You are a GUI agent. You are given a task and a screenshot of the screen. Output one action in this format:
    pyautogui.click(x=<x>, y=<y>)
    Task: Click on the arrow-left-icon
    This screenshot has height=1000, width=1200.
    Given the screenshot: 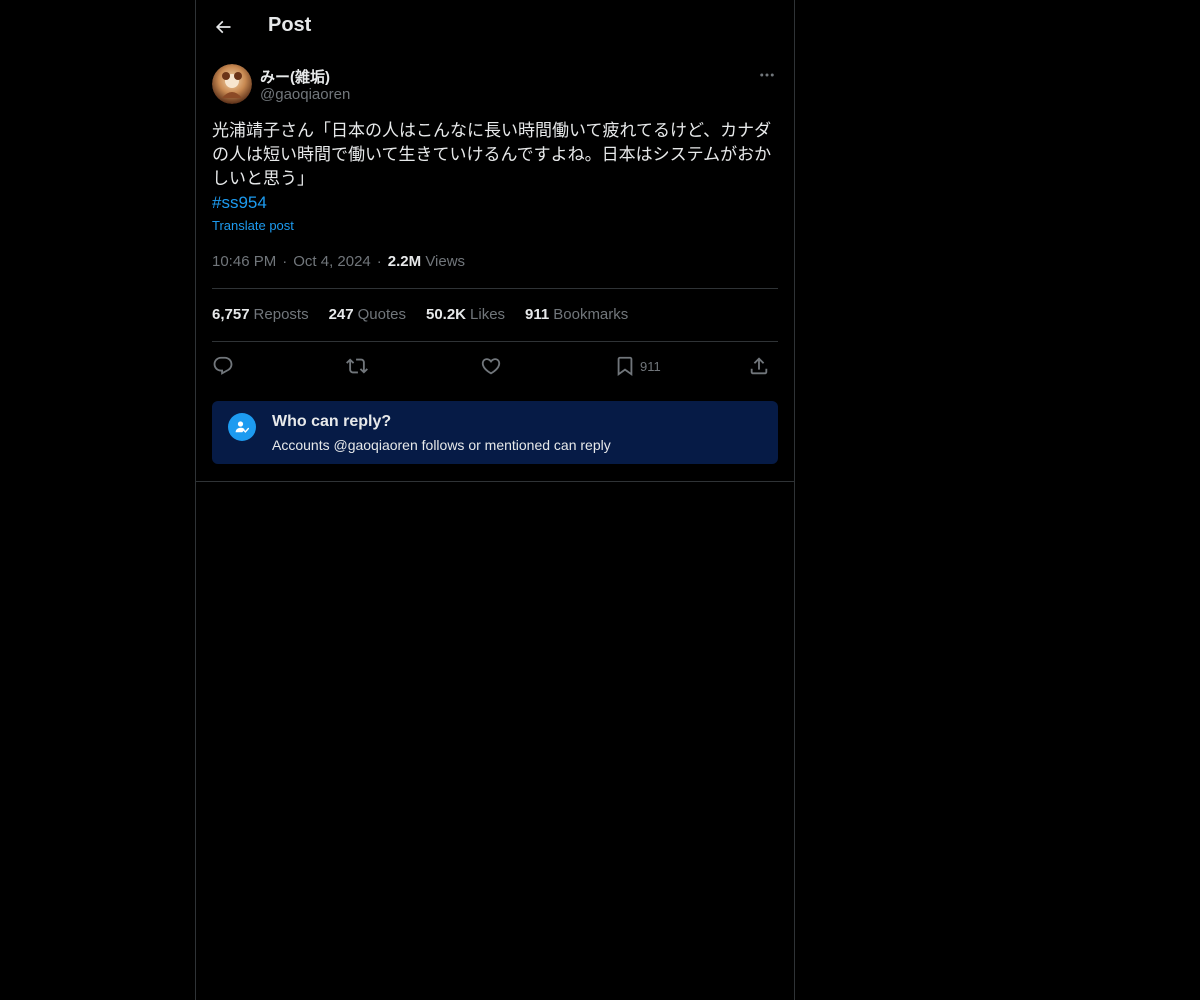 What is the action you would take?
    pyautogui.click(x=223, y=27)
    